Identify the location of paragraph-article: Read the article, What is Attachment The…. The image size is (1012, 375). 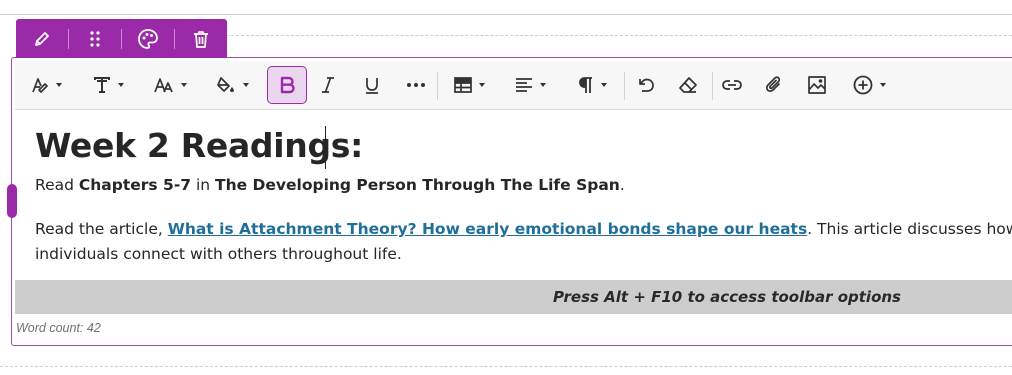
(523, 229).